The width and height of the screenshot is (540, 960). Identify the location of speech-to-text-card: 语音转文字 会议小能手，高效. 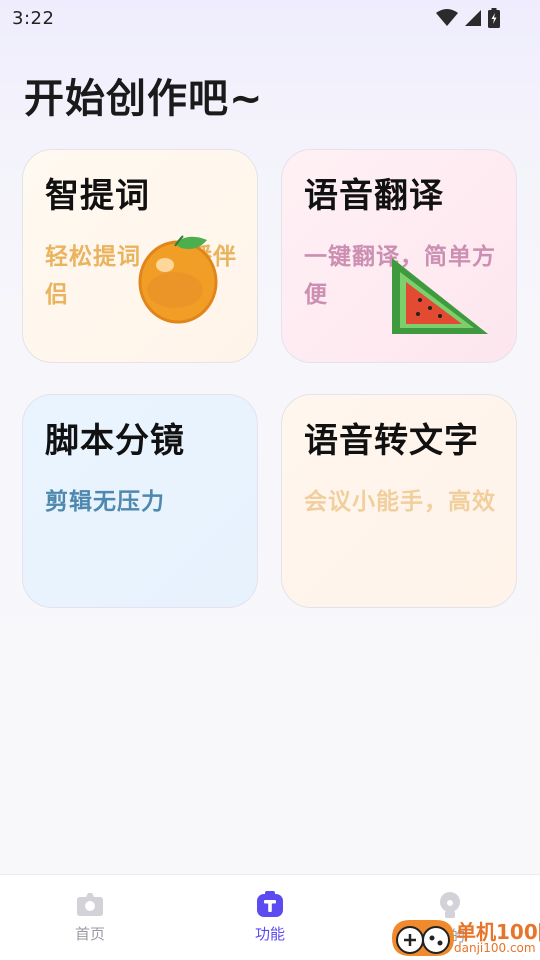
(399, 501).